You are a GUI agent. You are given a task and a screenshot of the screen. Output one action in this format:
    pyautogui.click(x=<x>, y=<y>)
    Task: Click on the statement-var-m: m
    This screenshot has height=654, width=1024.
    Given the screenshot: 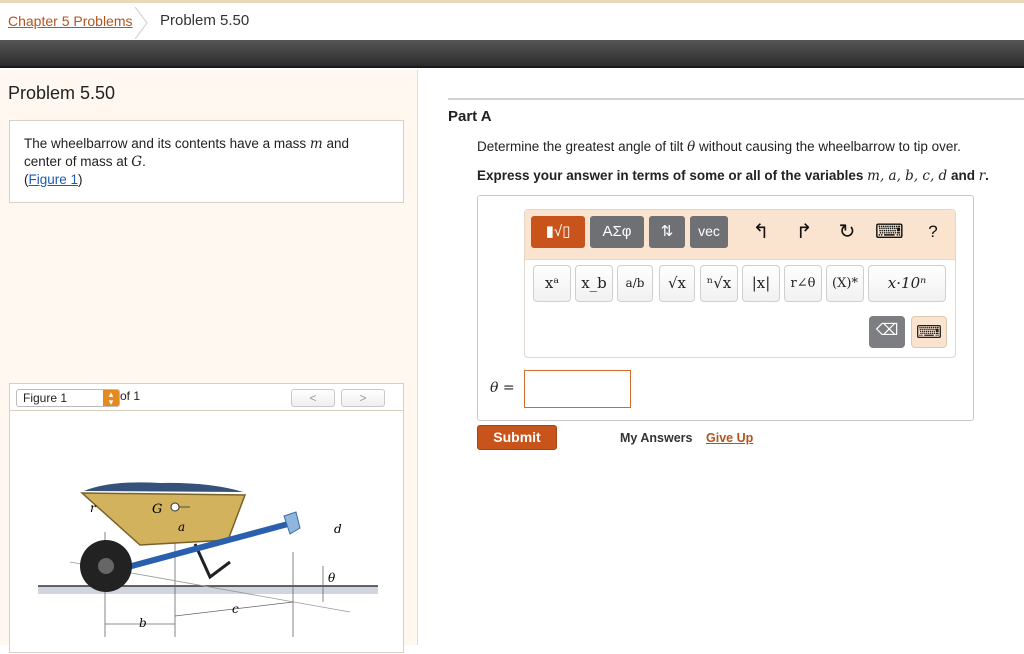 What is the action you would take?
    pyautogui.click(x=316, y=144)
    